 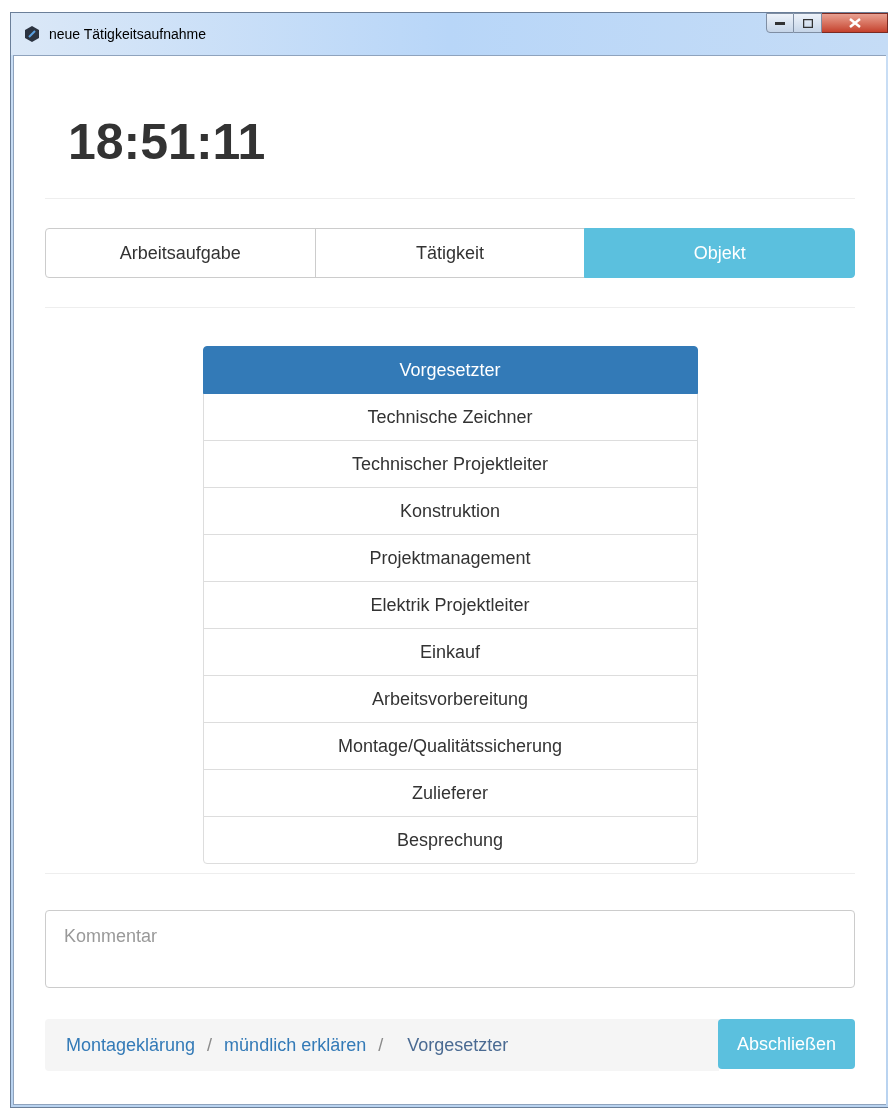 I want to click on list-item: Zulieferer, so click(x=450, y=793).